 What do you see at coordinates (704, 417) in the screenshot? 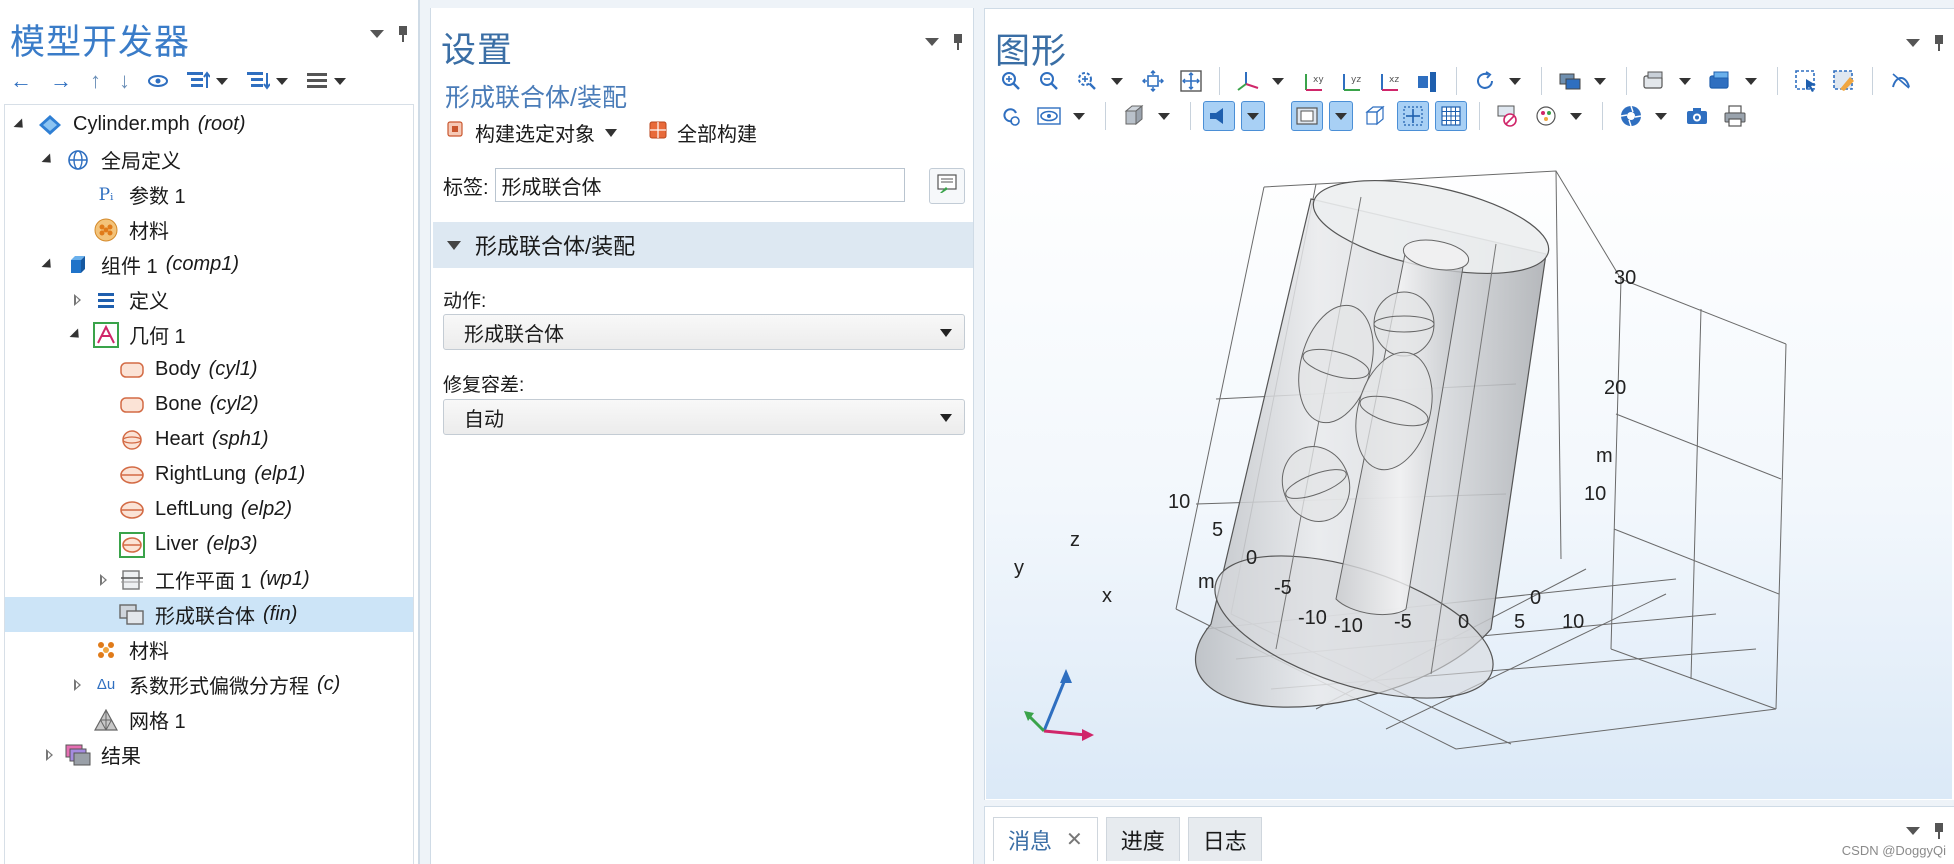
I see `repair-tolerance-select: 自动` at bounding box center [704, 417].